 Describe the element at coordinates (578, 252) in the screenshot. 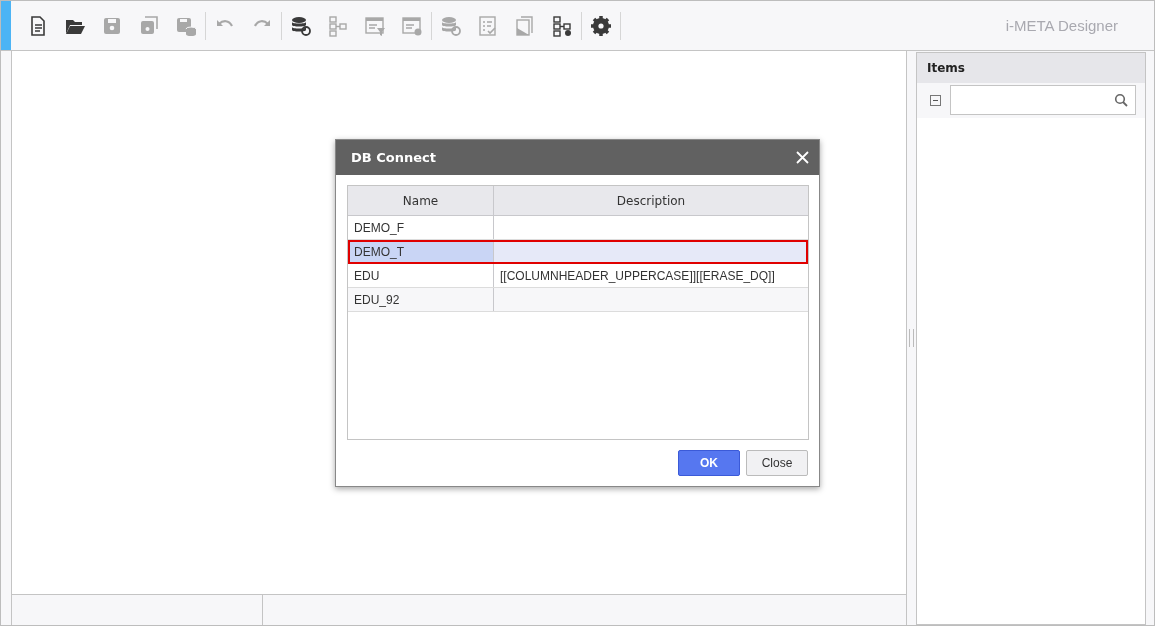

I see `table-row: DEMO_T` at that location.